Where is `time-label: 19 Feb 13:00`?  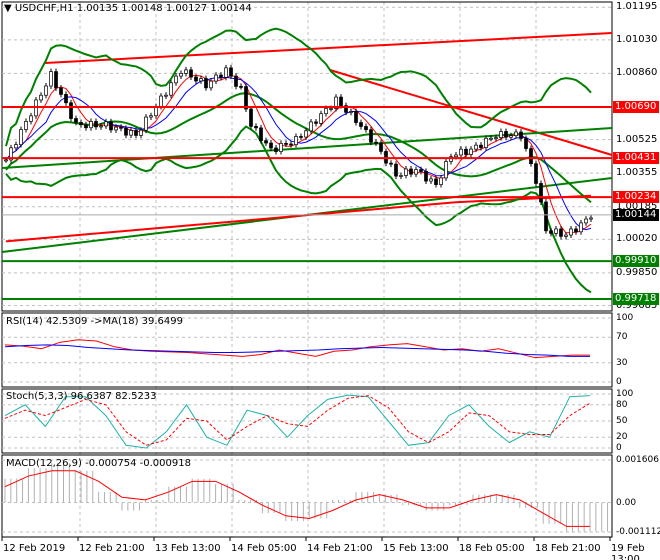
time-label: 19 Feb 13:00 is located at coordinates (628, 551).